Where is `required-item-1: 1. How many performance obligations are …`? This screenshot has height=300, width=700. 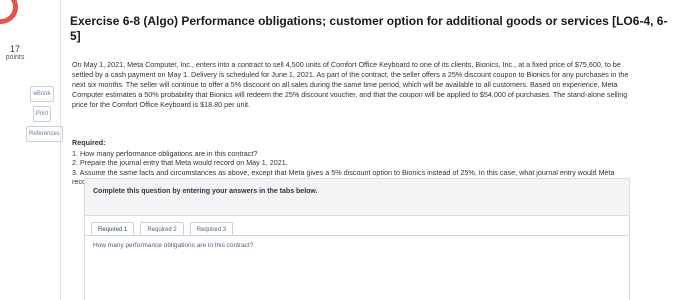
required-item-1: 1. How many performance obligations are … is located at coordinates (165, 153).